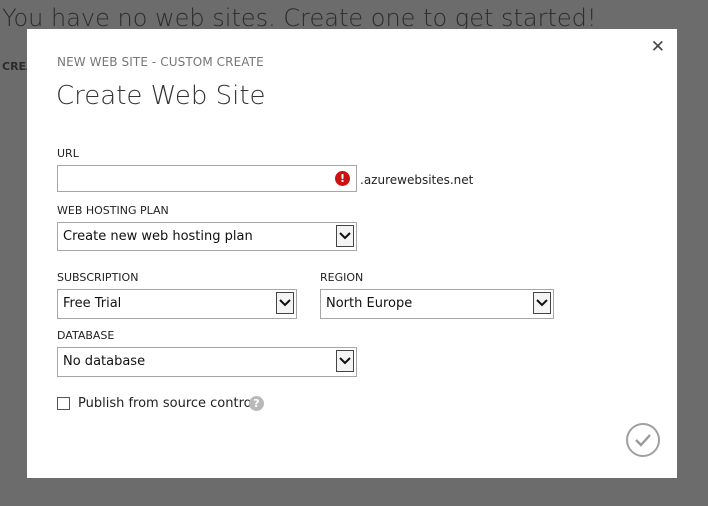 This screenshot has width=708, height=506. I want to click on hosting-plan-select: Create new web hosting plan, so click(207, 236).